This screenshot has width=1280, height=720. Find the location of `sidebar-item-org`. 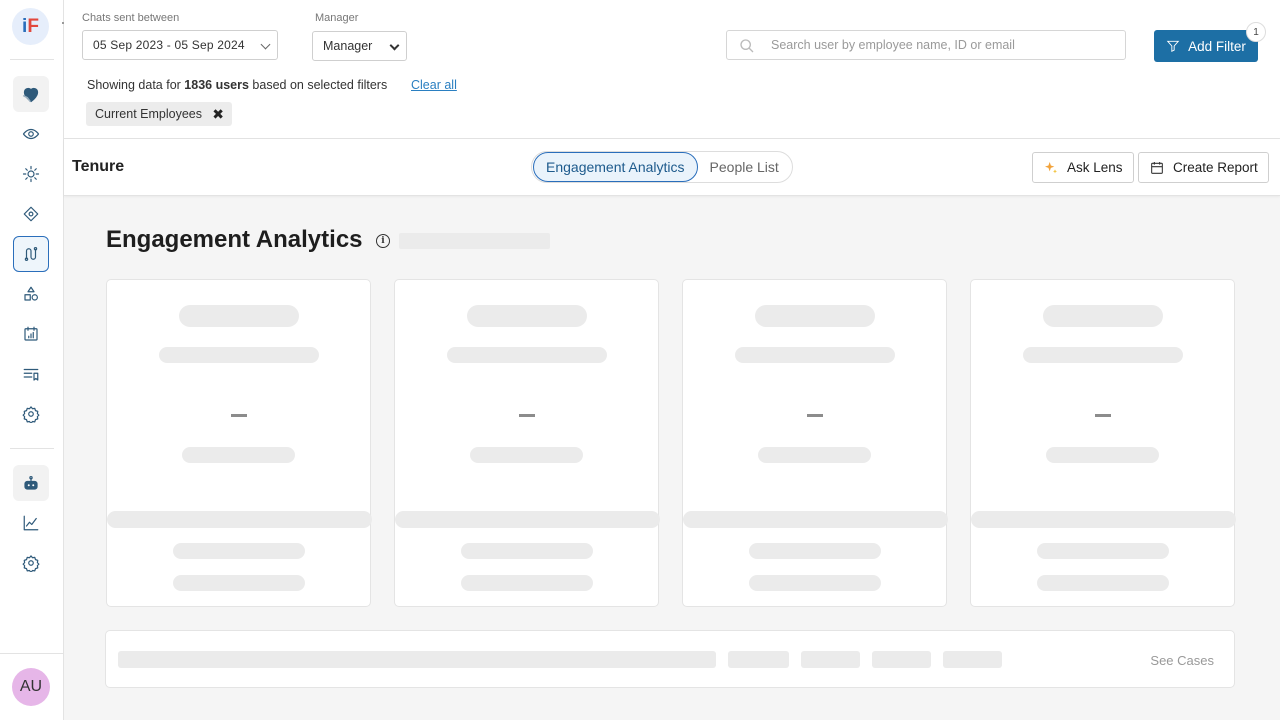

sidebar-item-org is located at coordinates (31, 294).